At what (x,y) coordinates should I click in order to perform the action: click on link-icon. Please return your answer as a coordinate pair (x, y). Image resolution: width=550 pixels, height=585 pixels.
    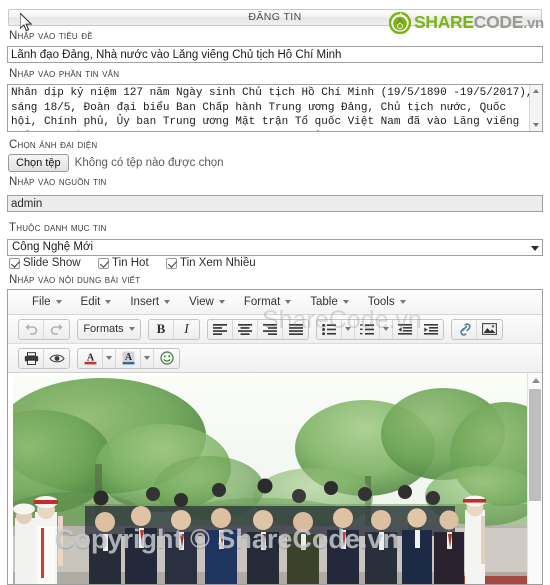
    Looking at the image, I should click on (465, 329).